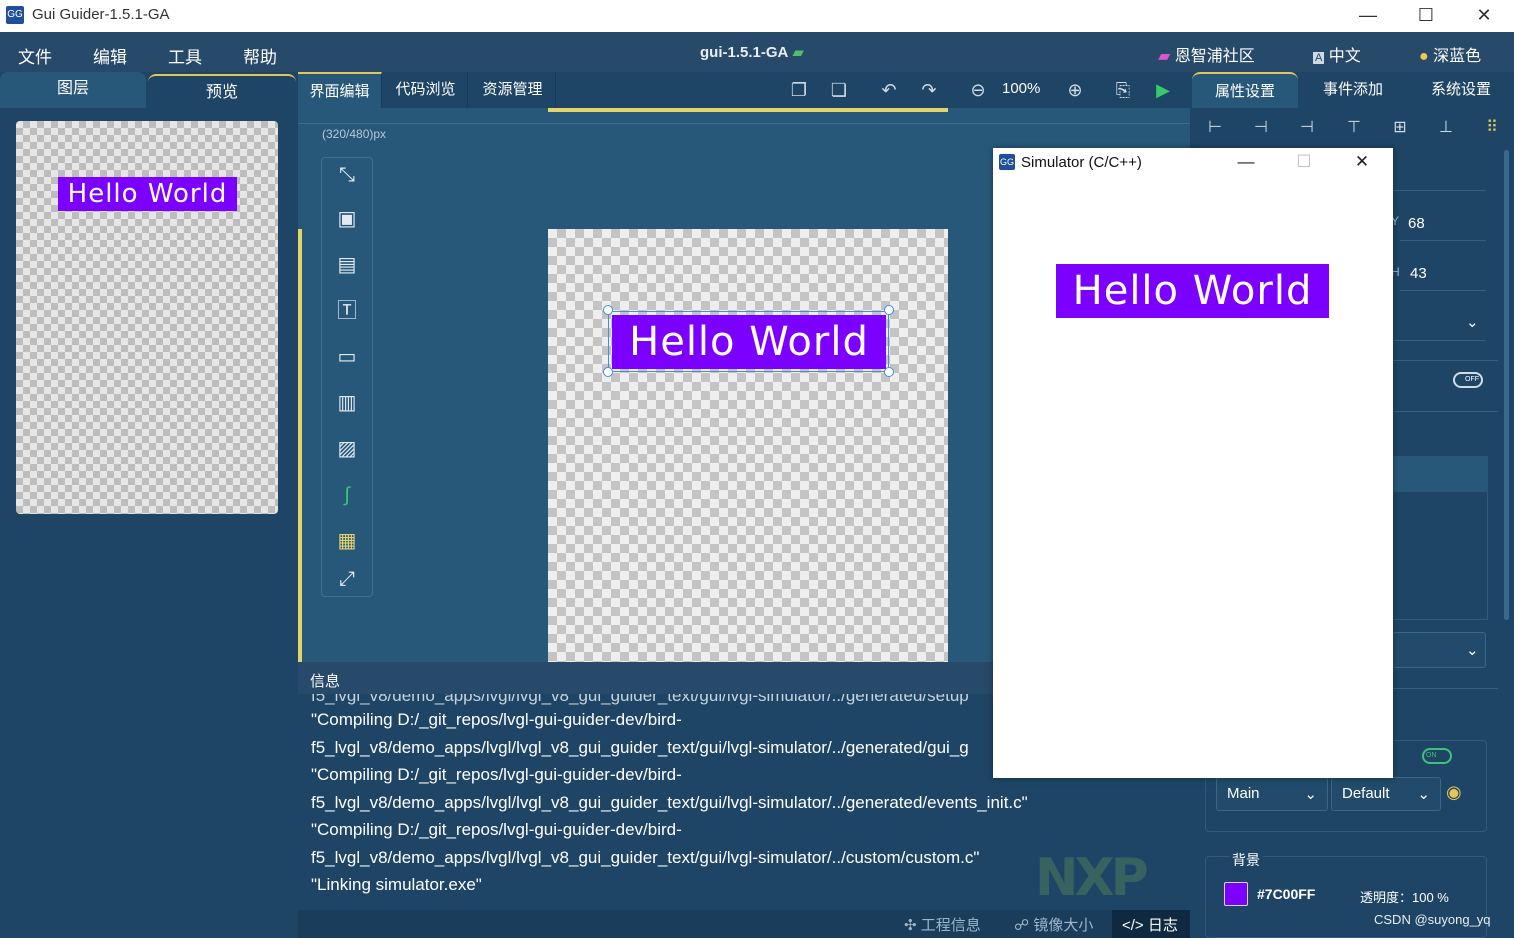  I want to click on community-link: ▰ 恩智浦社区, so click(1206, 54).